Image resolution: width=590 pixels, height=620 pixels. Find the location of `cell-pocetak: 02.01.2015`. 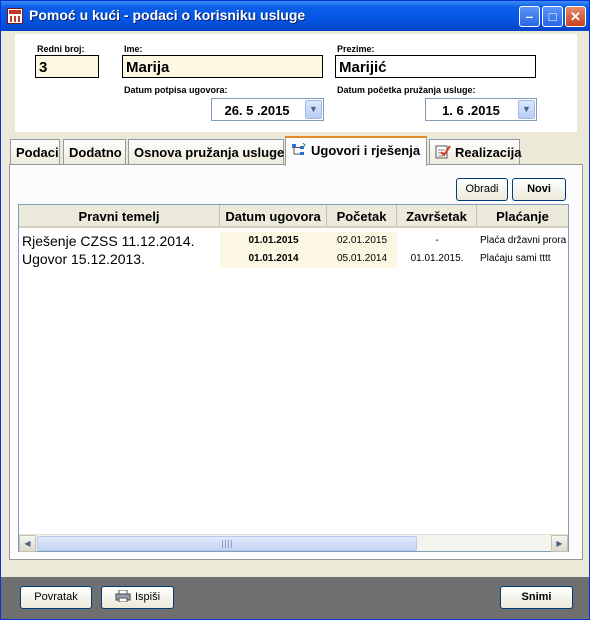

cell-pocetak: 02.01.2015 is located at coordinates (362, 241).